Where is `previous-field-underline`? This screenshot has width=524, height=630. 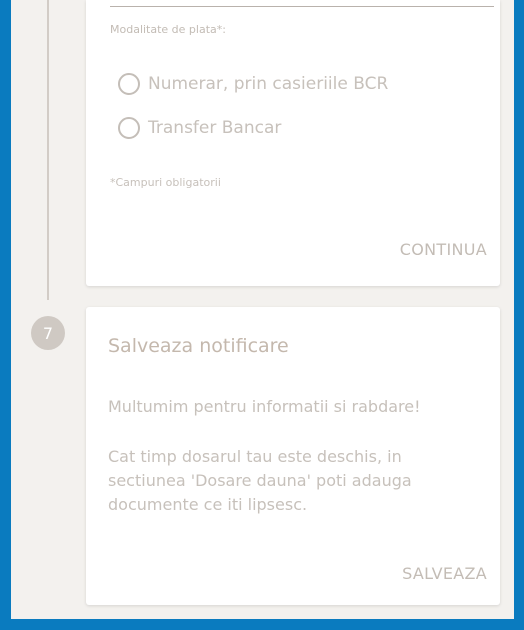 previous-field-underline is located at coordinates (302, 6).